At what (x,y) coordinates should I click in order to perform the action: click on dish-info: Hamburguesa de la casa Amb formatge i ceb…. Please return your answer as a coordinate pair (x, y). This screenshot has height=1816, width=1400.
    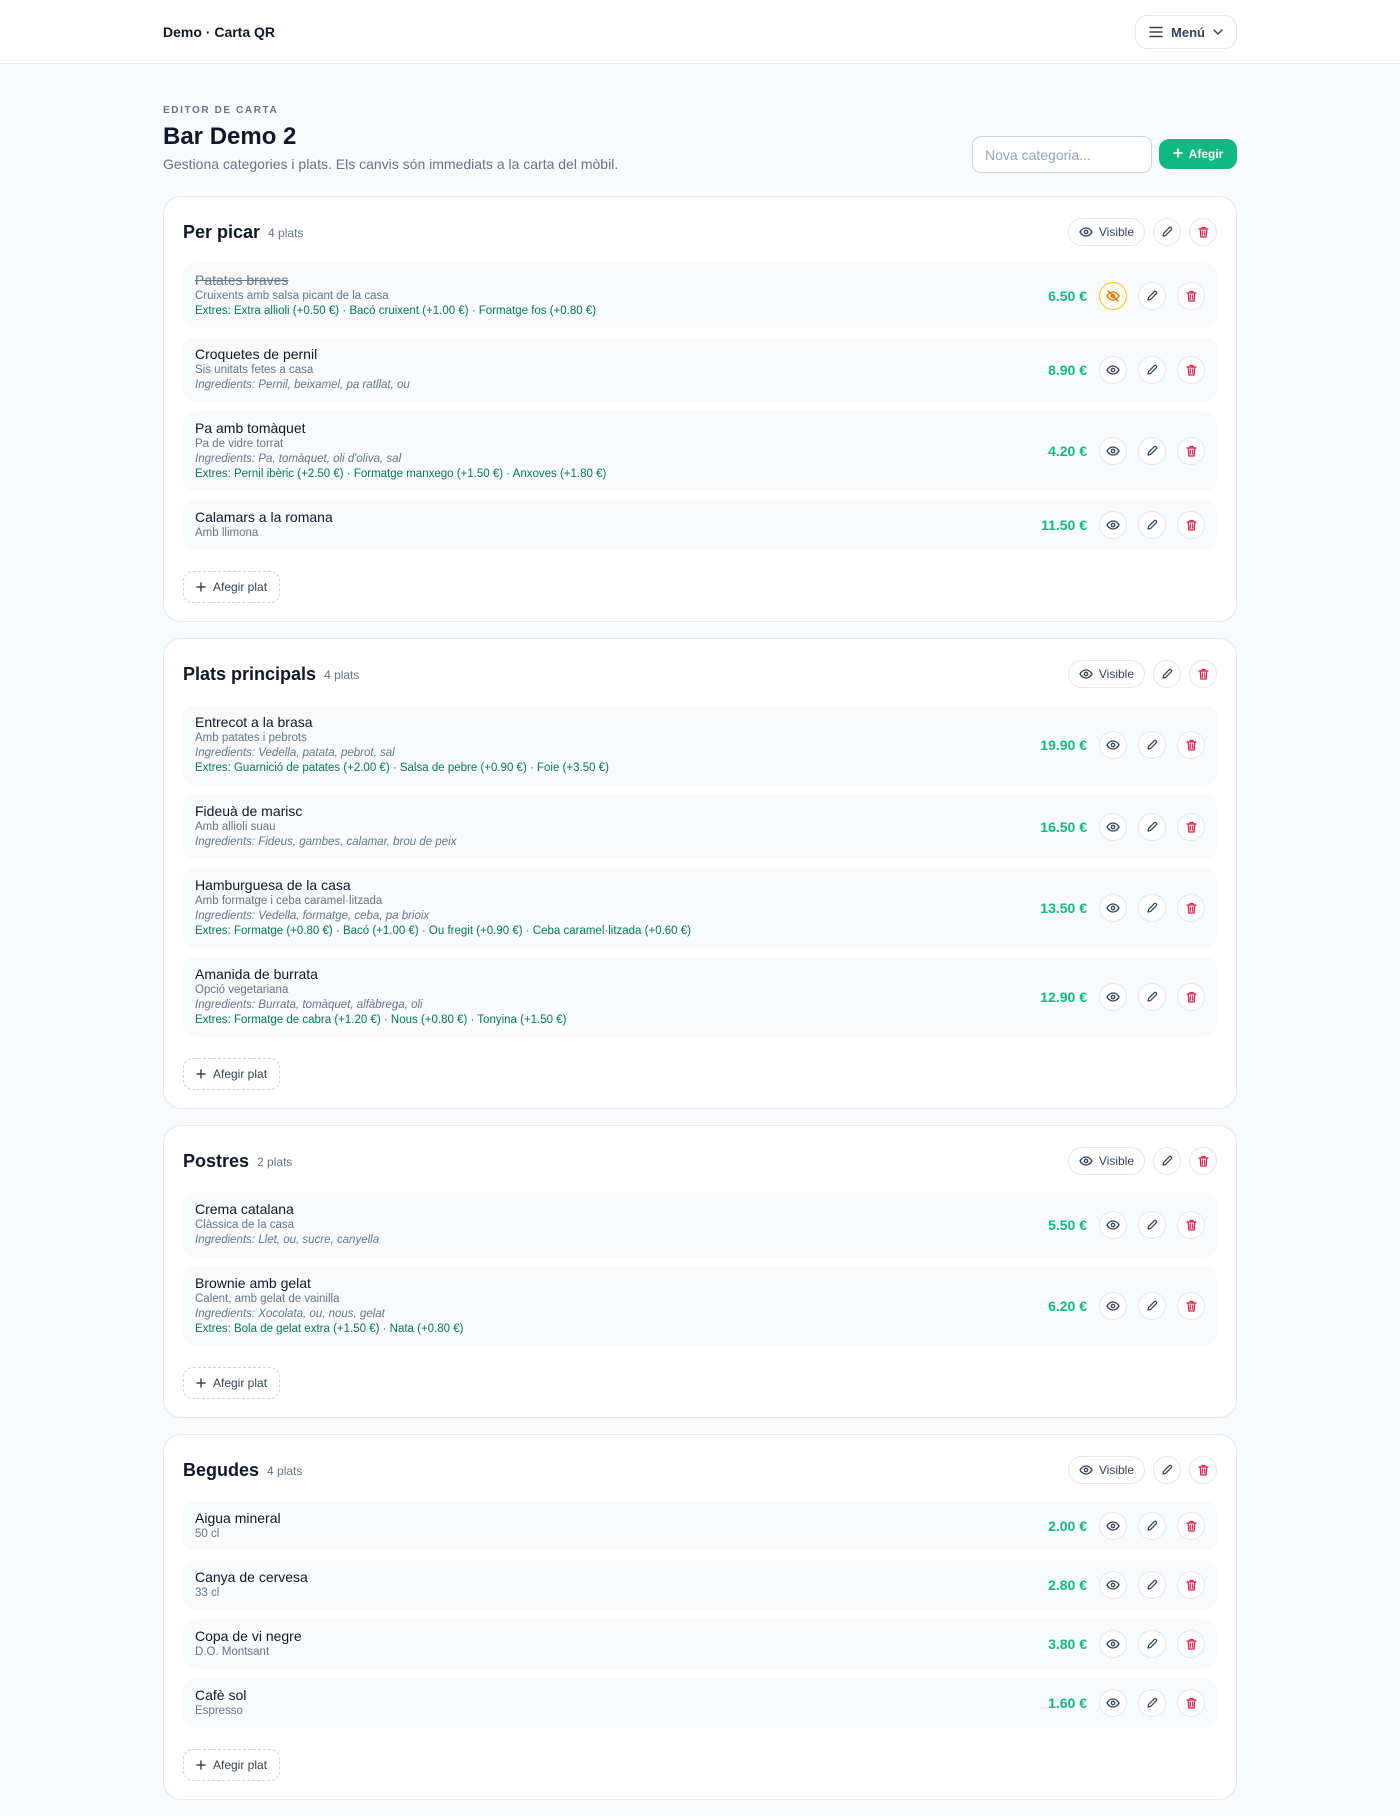
    Looking at the image, I should click on (617, 908).